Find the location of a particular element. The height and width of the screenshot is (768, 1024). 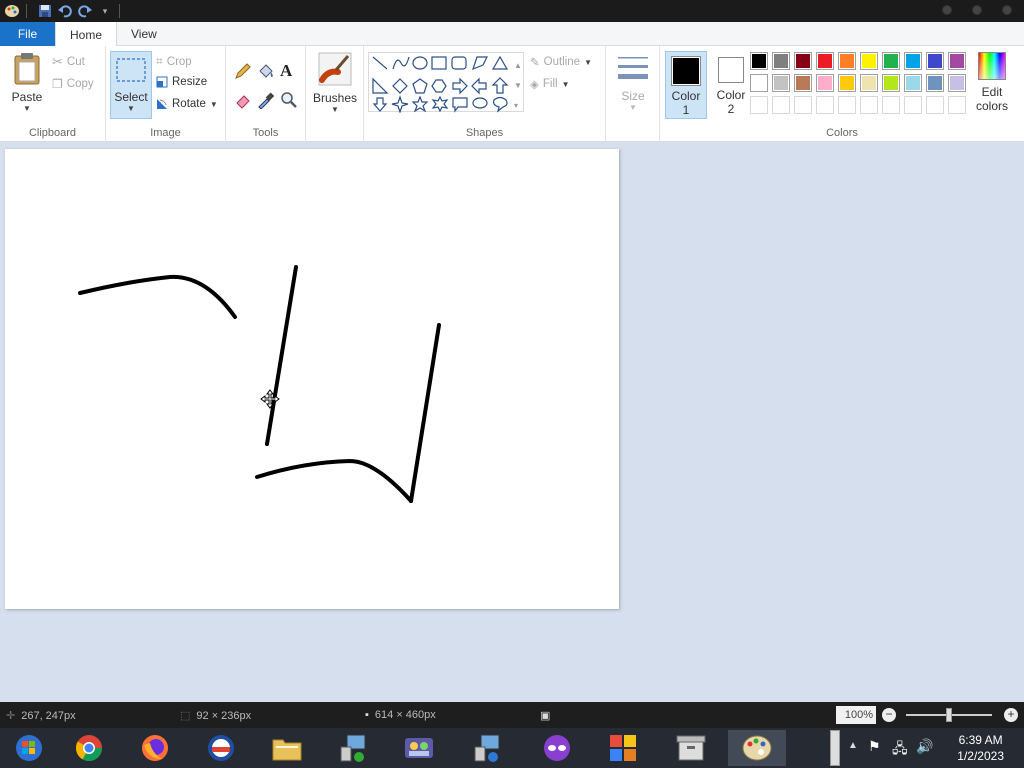

fill-label: Fill is located at coordinates (550, 84).